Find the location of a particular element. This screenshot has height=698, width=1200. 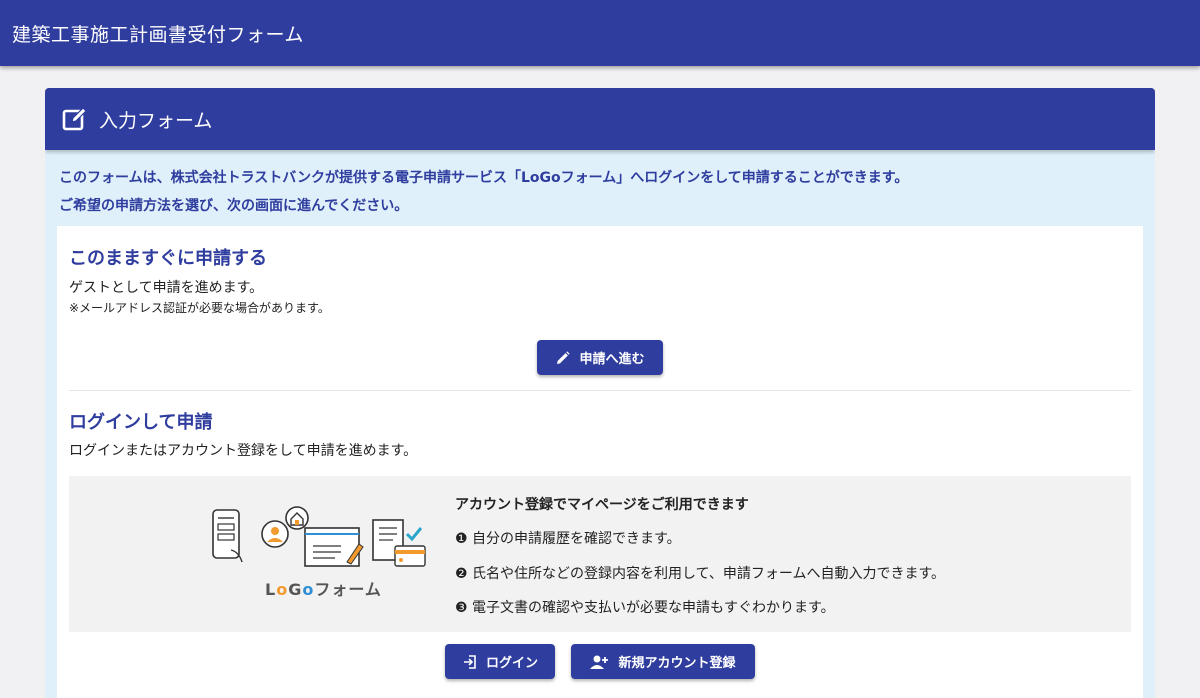

intro-line-2: ご希望の申請方法を選び、次の画面に進んでください。 is located at coordinates (234, 206).